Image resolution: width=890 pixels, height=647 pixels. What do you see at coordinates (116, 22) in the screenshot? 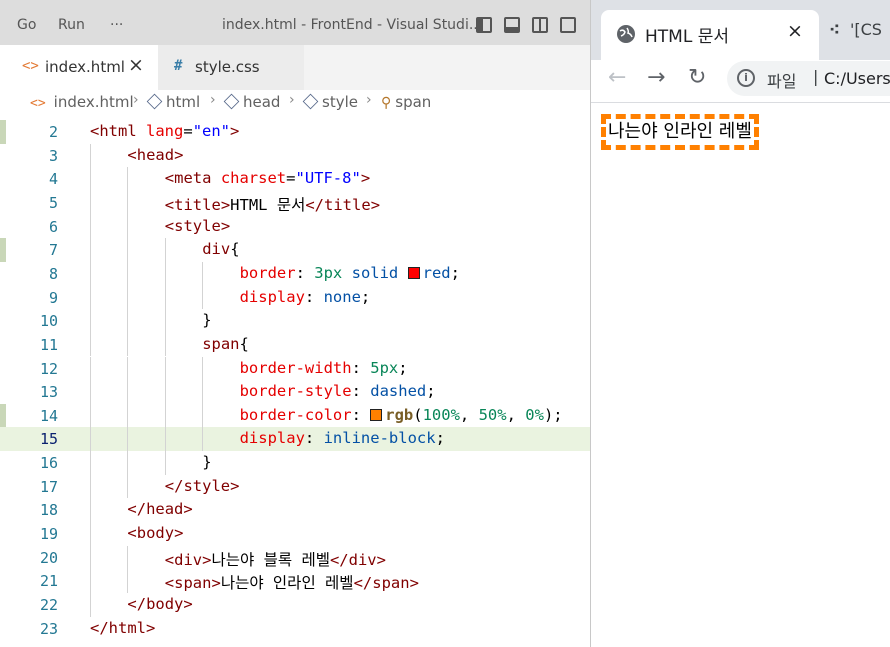
I see `menu-more: ···` at bounding box center [116, 22].